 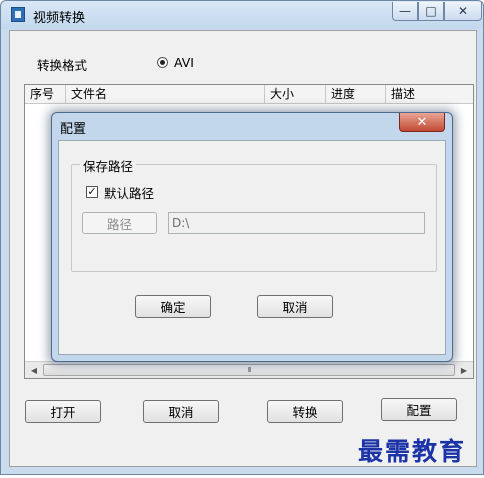 What do you see at coordinates (92, 192) in the screenshot?
I see `default-path-checkbox: ✓` at bounding box center [92, 192].